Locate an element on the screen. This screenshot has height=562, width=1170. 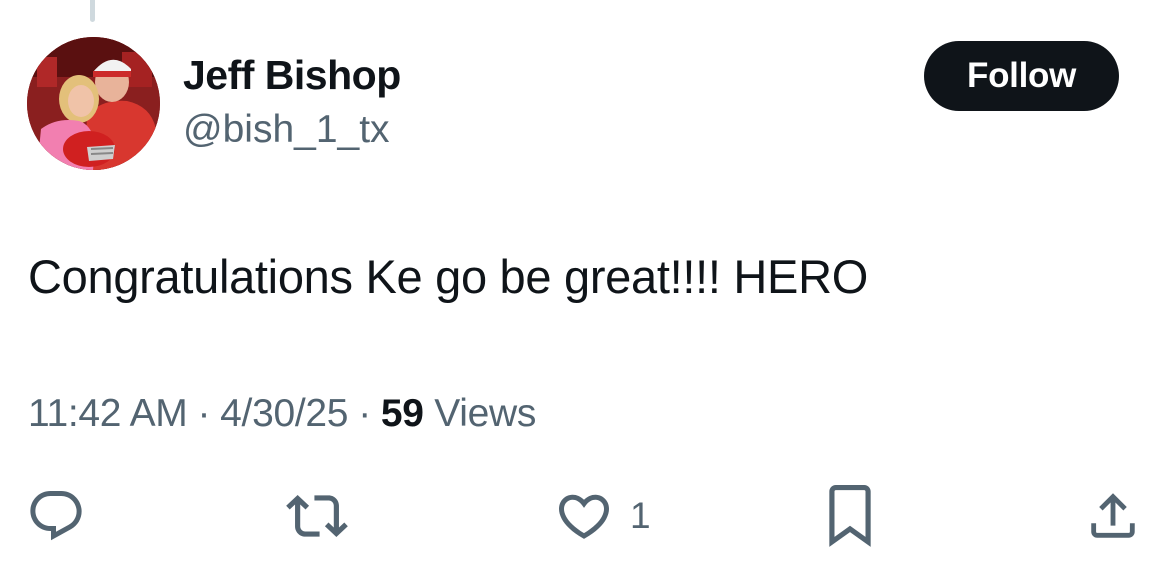
like-count: 1 is located at coordinates (640, 515).